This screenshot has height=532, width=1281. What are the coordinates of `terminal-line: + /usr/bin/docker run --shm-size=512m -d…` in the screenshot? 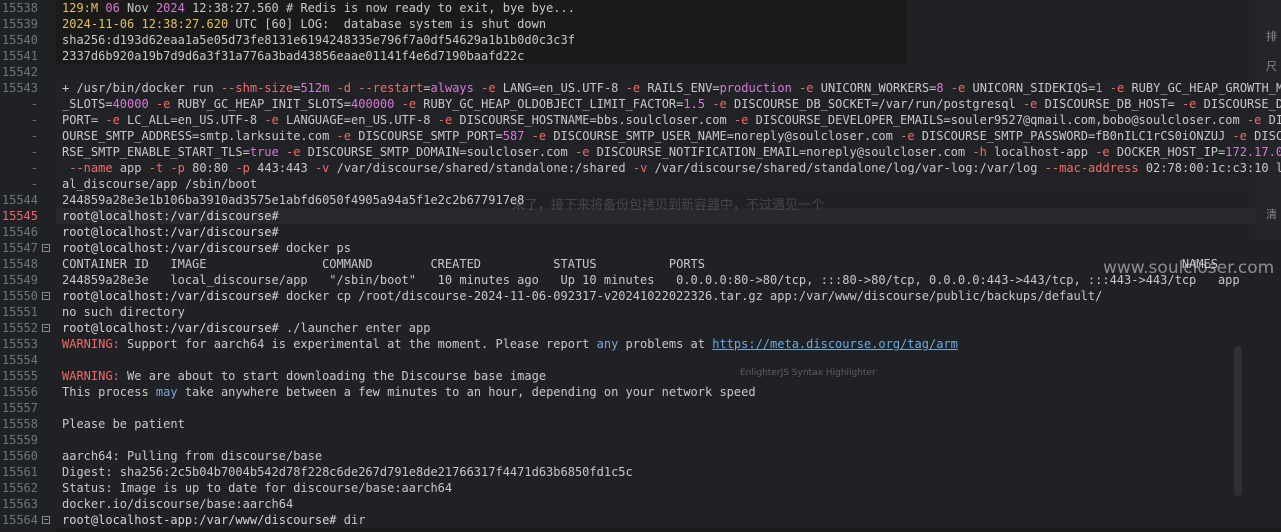 It's located at (671, 88).